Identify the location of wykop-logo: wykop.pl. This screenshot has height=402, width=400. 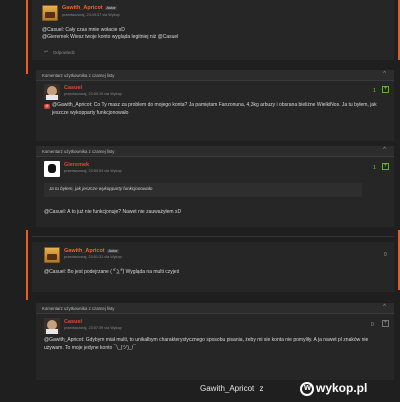
(348, 389).